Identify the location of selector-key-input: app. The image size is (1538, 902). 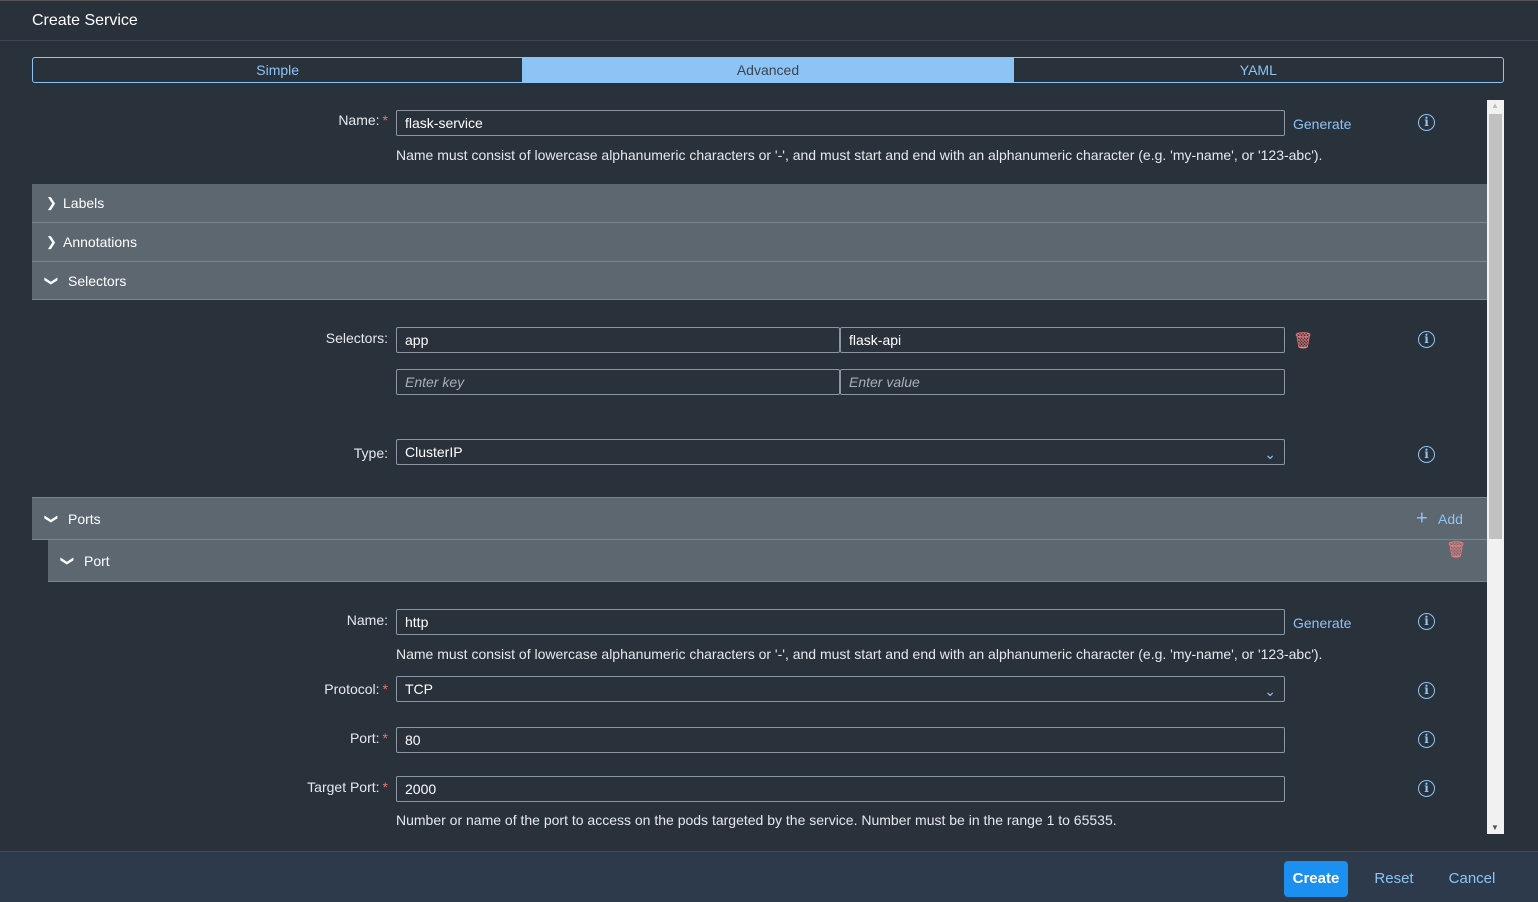
(618, 340).